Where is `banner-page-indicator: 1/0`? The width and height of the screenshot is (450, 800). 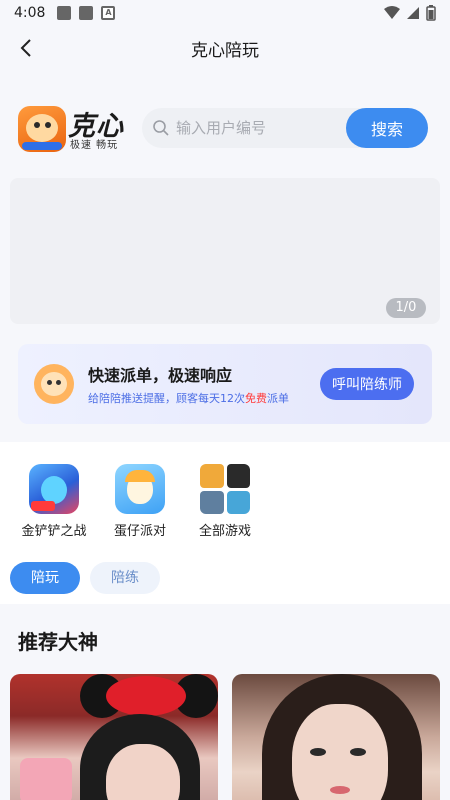
banner-page-indicator: 1/0 is located at coordinates (406, 308).